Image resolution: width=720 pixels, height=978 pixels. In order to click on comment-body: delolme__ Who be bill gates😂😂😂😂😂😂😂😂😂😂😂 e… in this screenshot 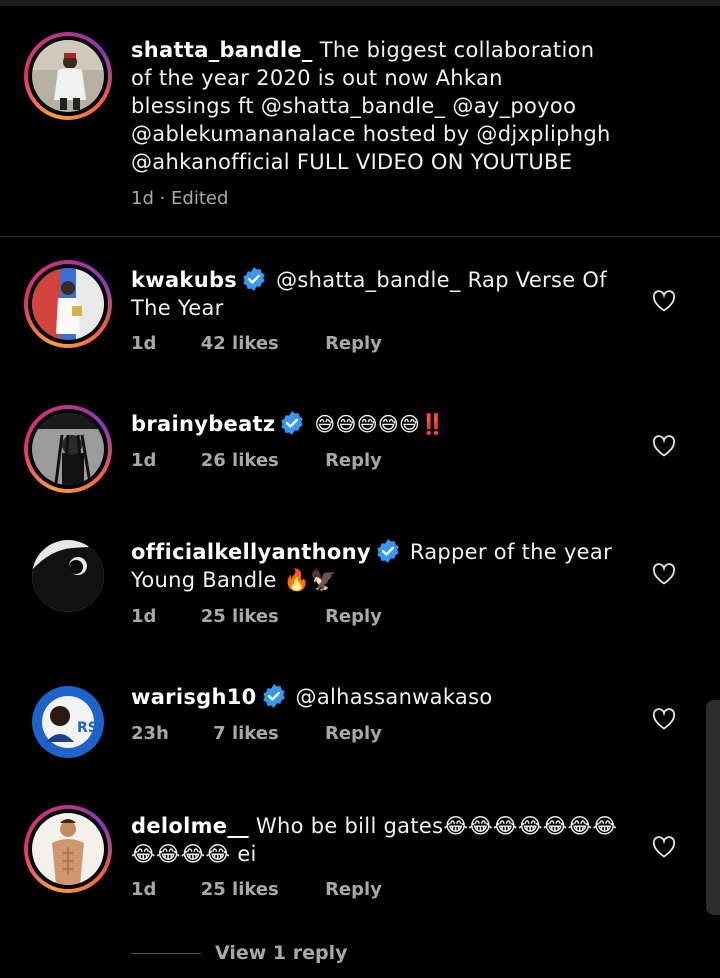, I will do `click(381, 840)`.